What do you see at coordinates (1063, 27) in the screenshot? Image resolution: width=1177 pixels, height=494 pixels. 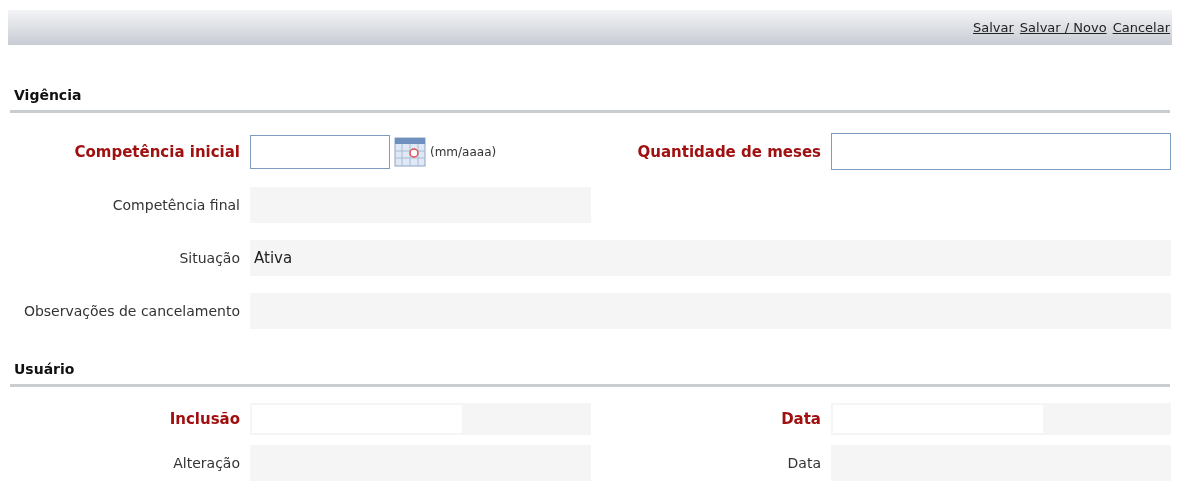 I see `toolbar-link: Salvar / Novo` at bounding box center [1063, 27].